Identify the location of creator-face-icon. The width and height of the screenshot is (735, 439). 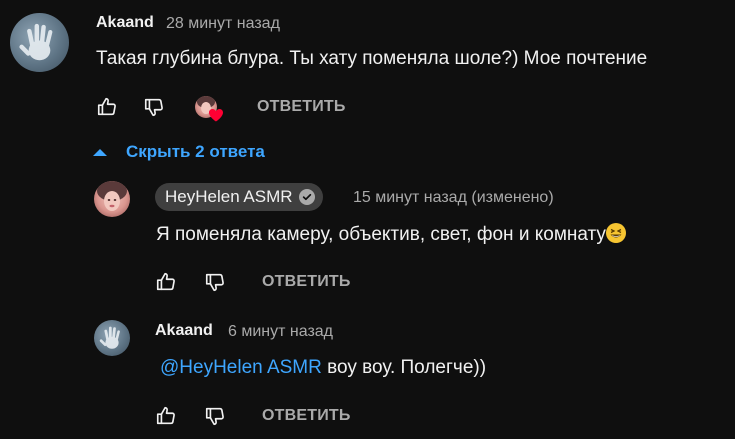
(112, 196).